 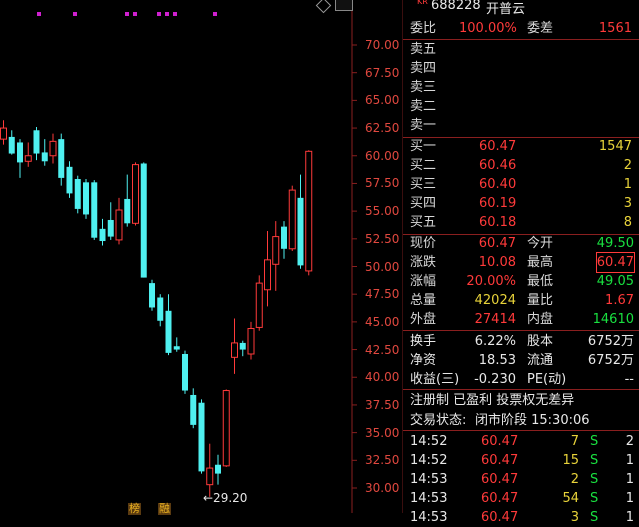 I want to click on flags-text: 注册制 已盈利 投票权无差异, so click(x=492, y=400).